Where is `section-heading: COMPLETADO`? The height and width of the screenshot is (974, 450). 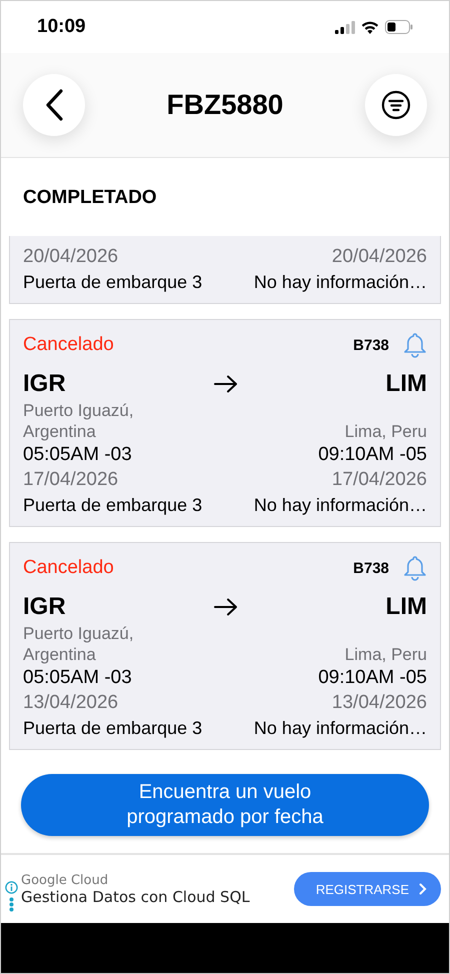
section-heading: COMPLETADO is located at coordinates (90, 198).